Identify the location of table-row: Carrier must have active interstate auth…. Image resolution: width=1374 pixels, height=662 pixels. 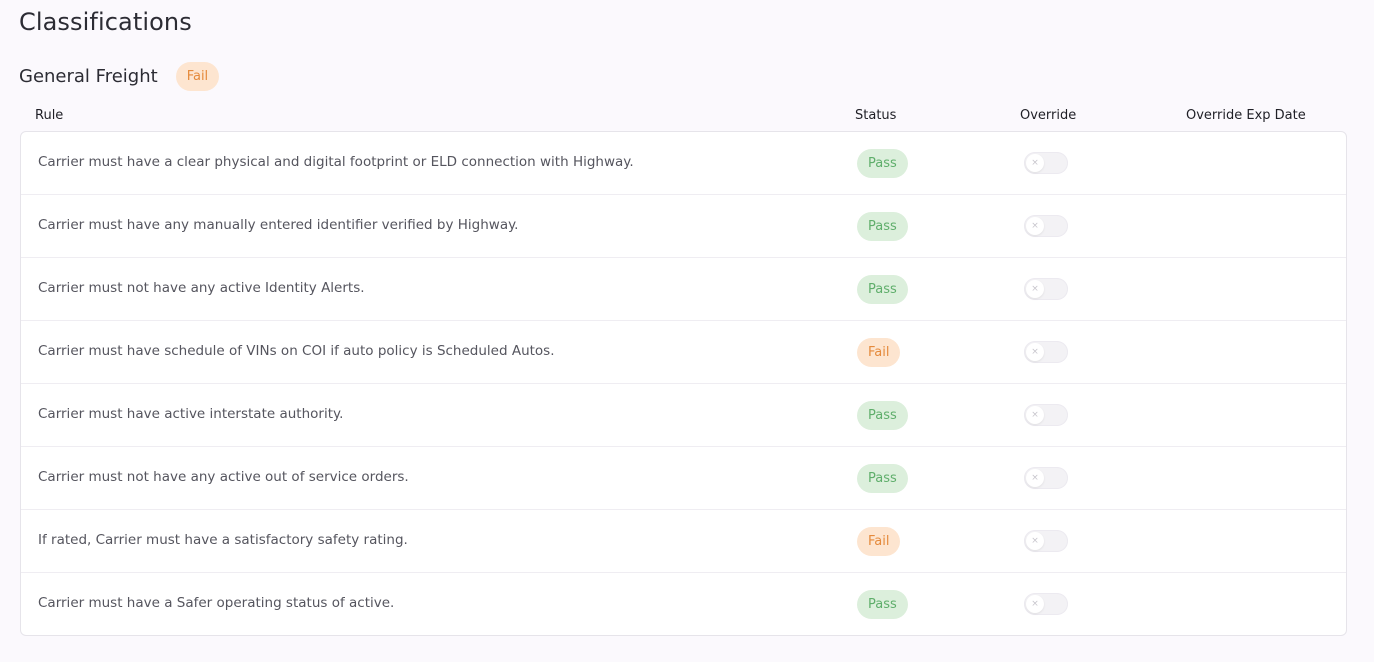
(683, 415).